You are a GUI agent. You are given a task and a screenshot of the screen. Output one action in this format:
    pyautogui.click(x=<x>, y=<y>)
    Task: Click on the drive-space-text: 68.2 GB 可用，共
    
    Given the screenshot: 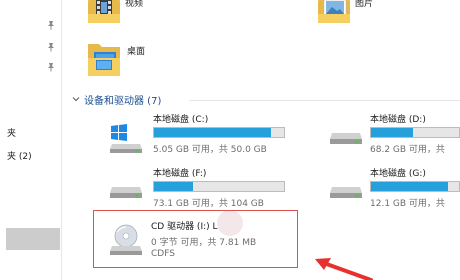 What is the action you would take?
    pyautogui.click(x=407, y=150)
    